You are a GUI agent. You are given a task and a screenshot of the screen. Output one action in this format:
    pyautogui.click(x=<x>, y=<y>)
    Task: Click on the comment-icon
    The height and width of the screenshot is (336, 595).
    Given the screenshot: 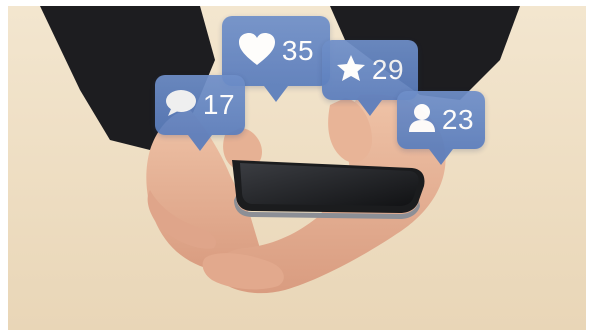 What is the action you would take?
    pyautogui.click(x=181, y=105)
    